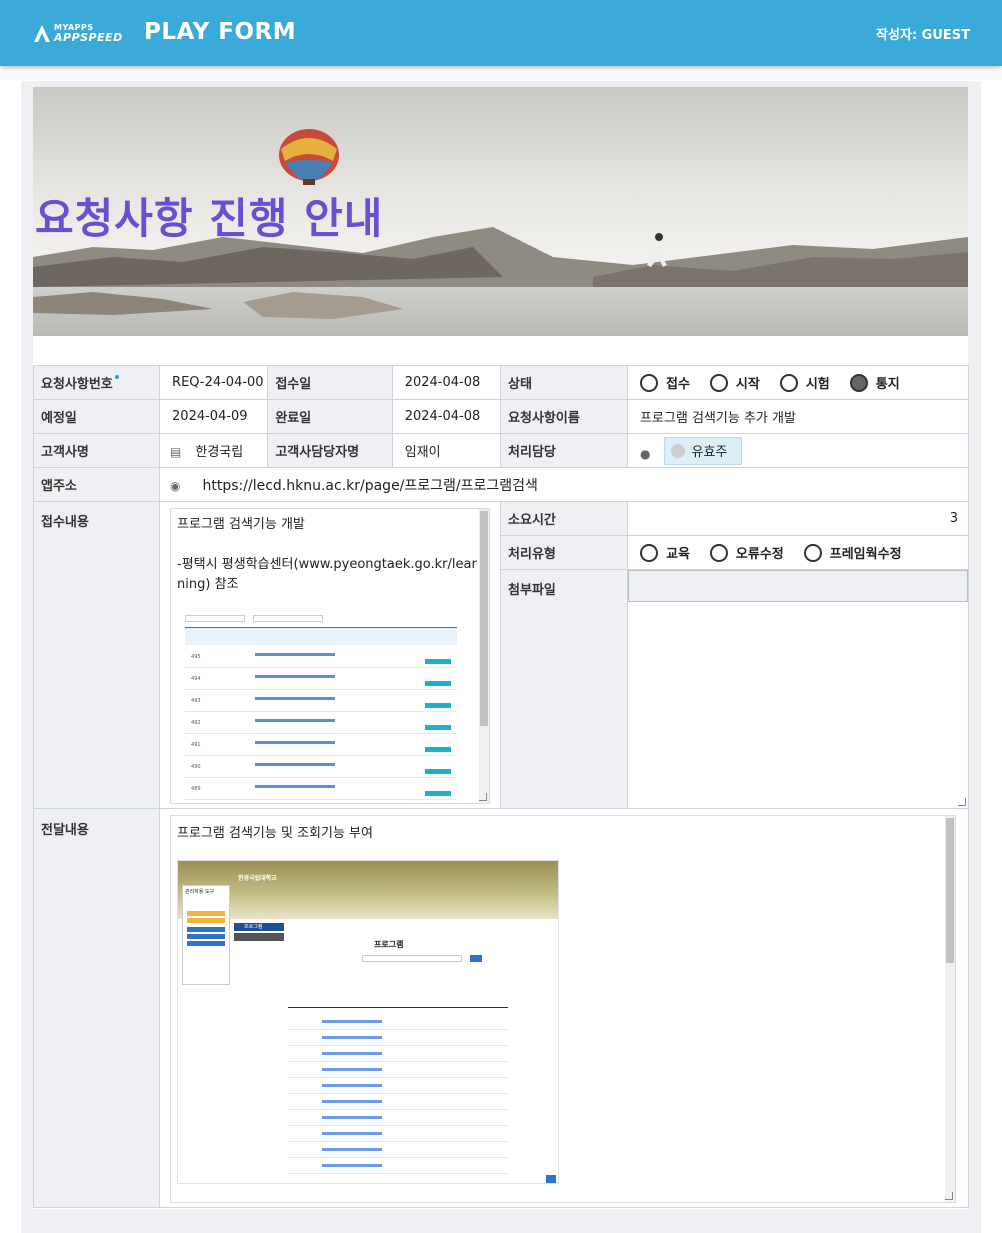  I want to click on screenshot-row-number: 492, so click(196, 723).